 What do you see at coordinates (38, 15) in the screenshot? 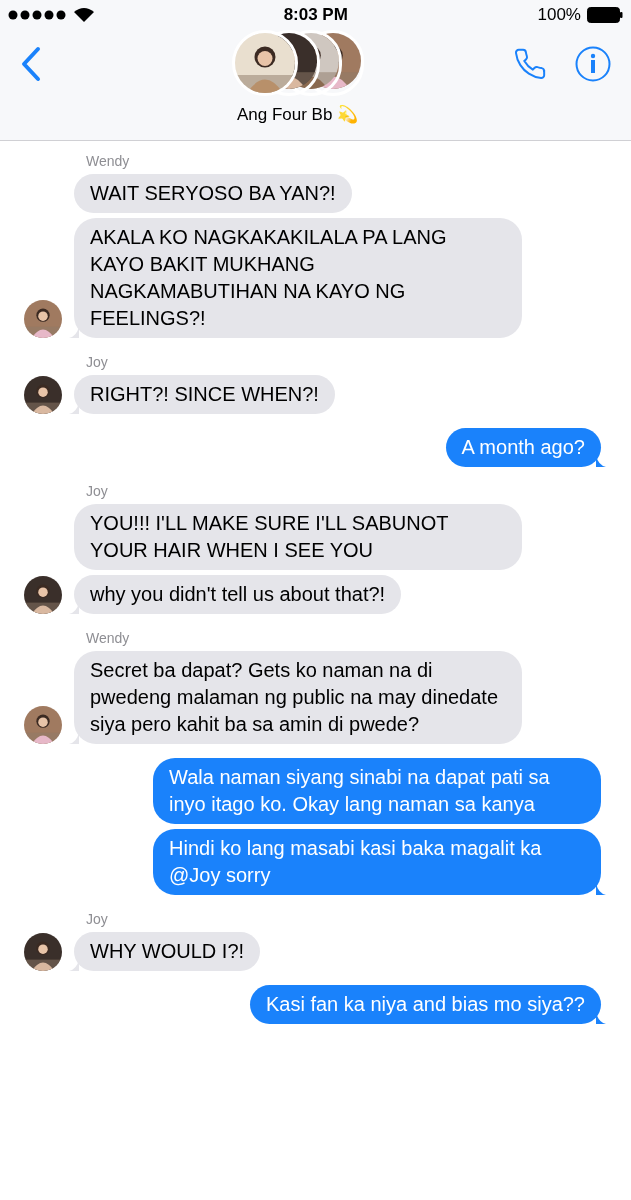
I see `signal-icon` at bounding box center [38, 15].